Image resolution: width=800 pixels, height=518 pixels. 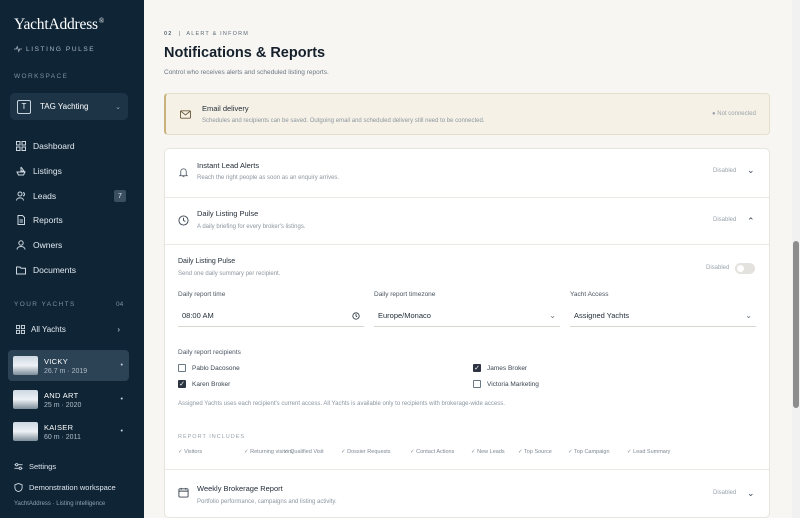 I want to click on calendar-icon, so click(x=183, y=492).